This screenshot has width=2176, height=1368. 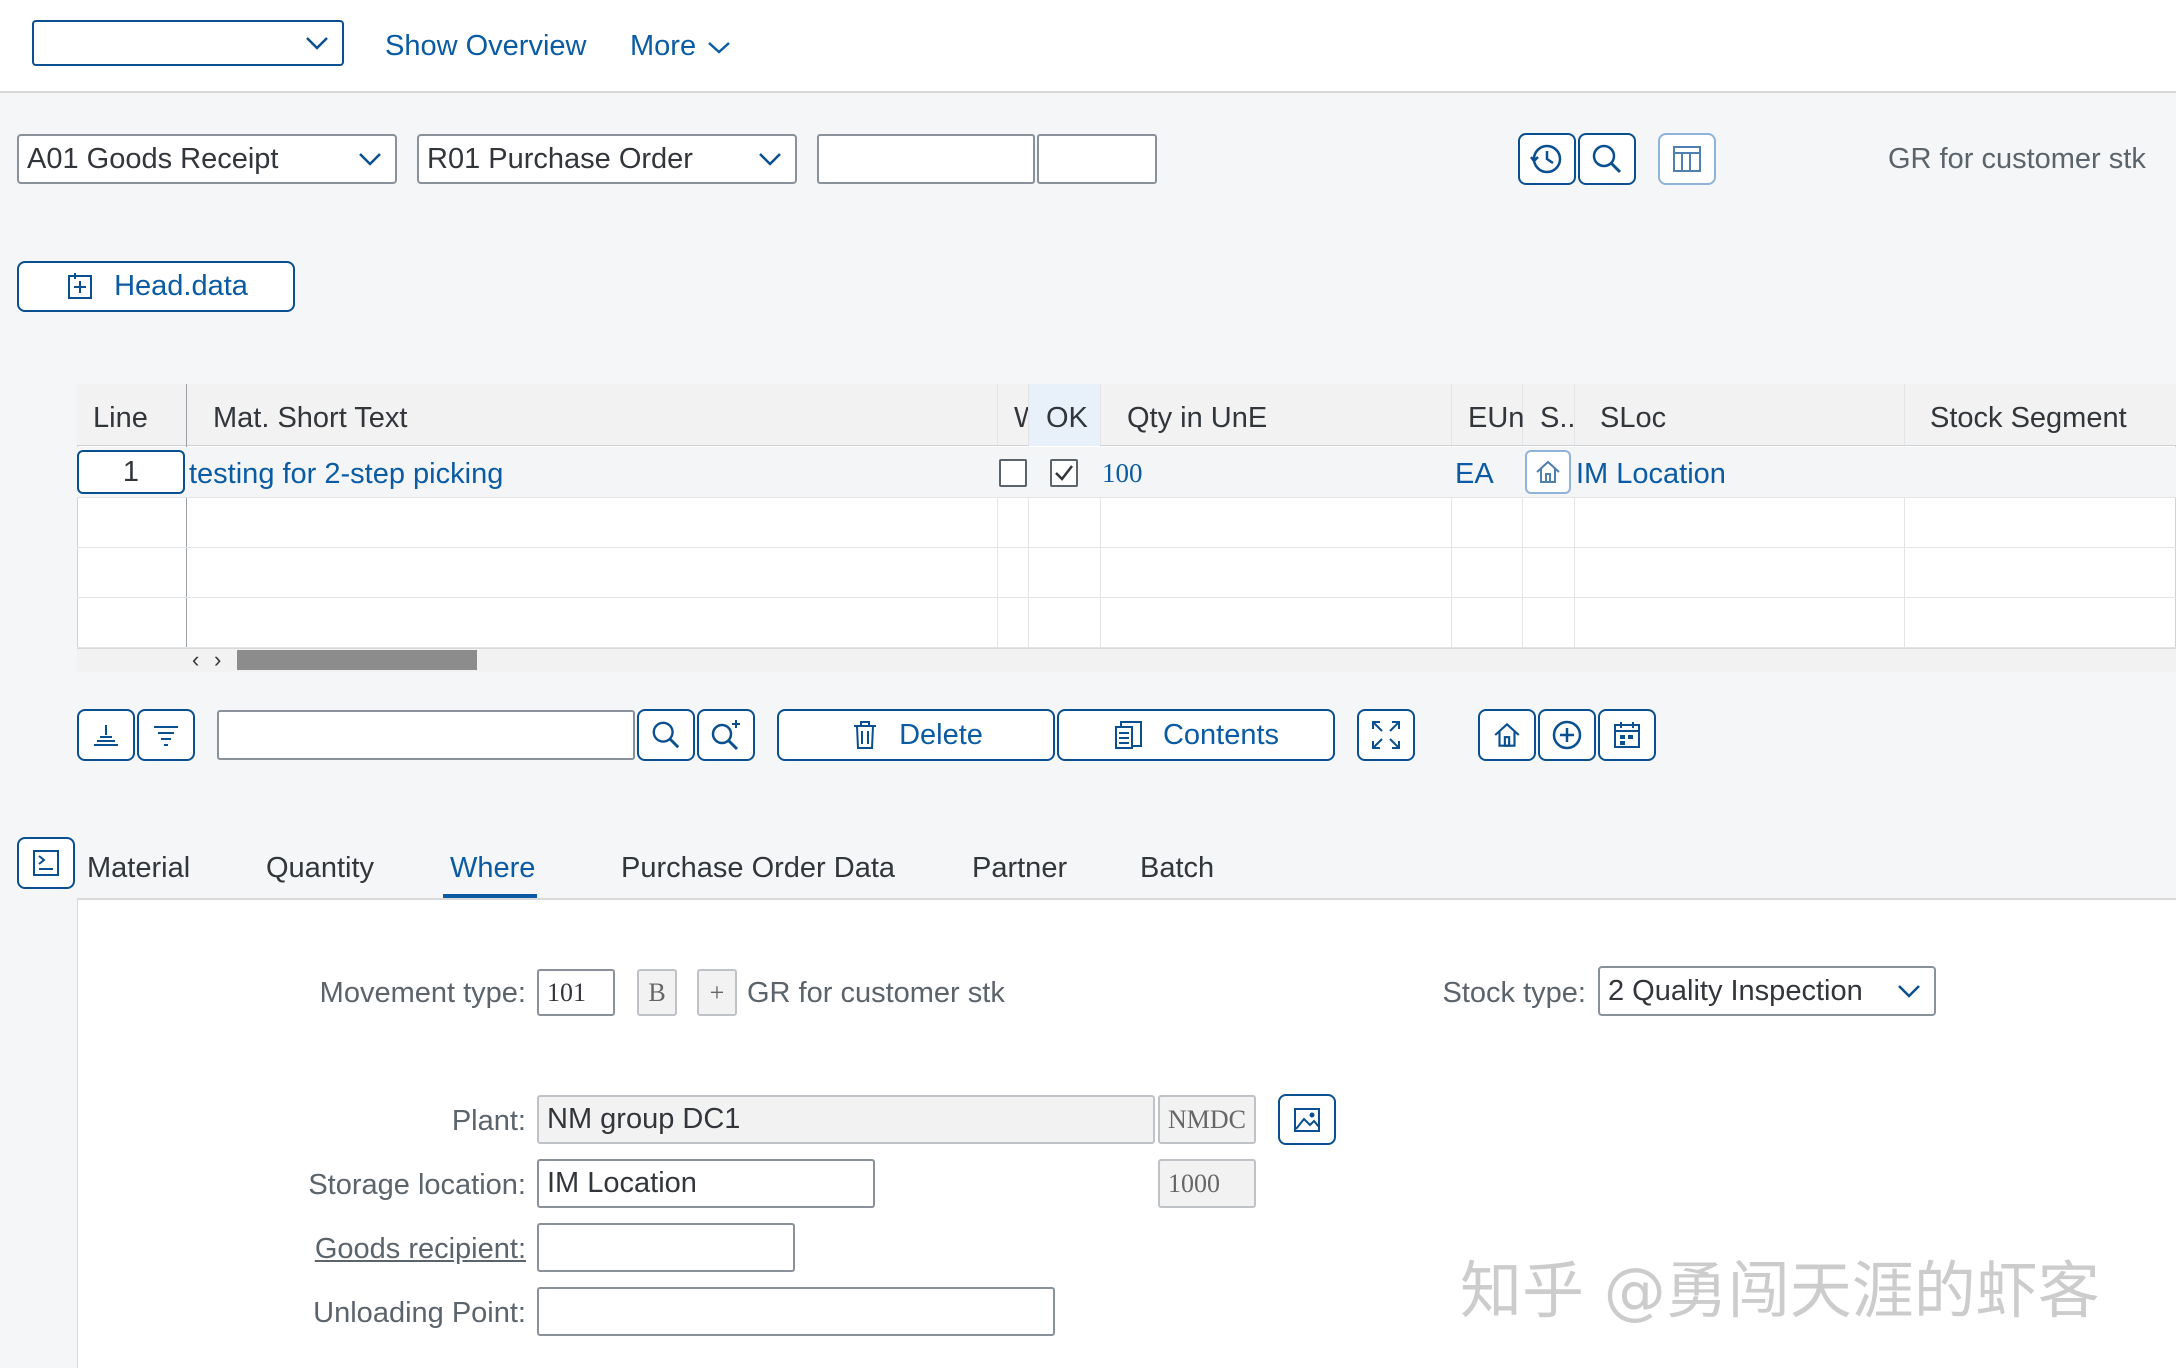 What do you see at coordinates (419, 1313) in the screenshot?
I see `unloading-point-label: Unloading Point:` at bounding box center [419, 1313].